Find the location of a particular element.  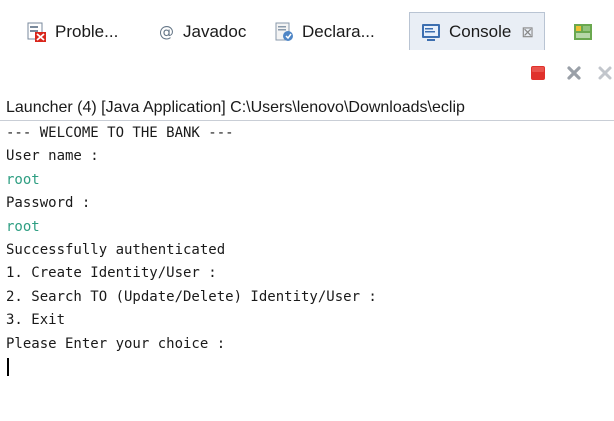

tab-console: Console ⊠ is located at coordinates (477, 31).